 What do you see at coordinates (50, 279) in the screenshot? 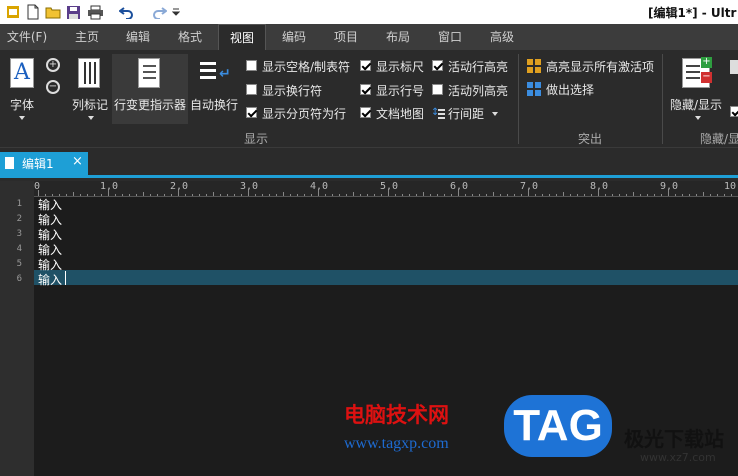
I see `code-line: 输入` at bounding box center [50, 279].